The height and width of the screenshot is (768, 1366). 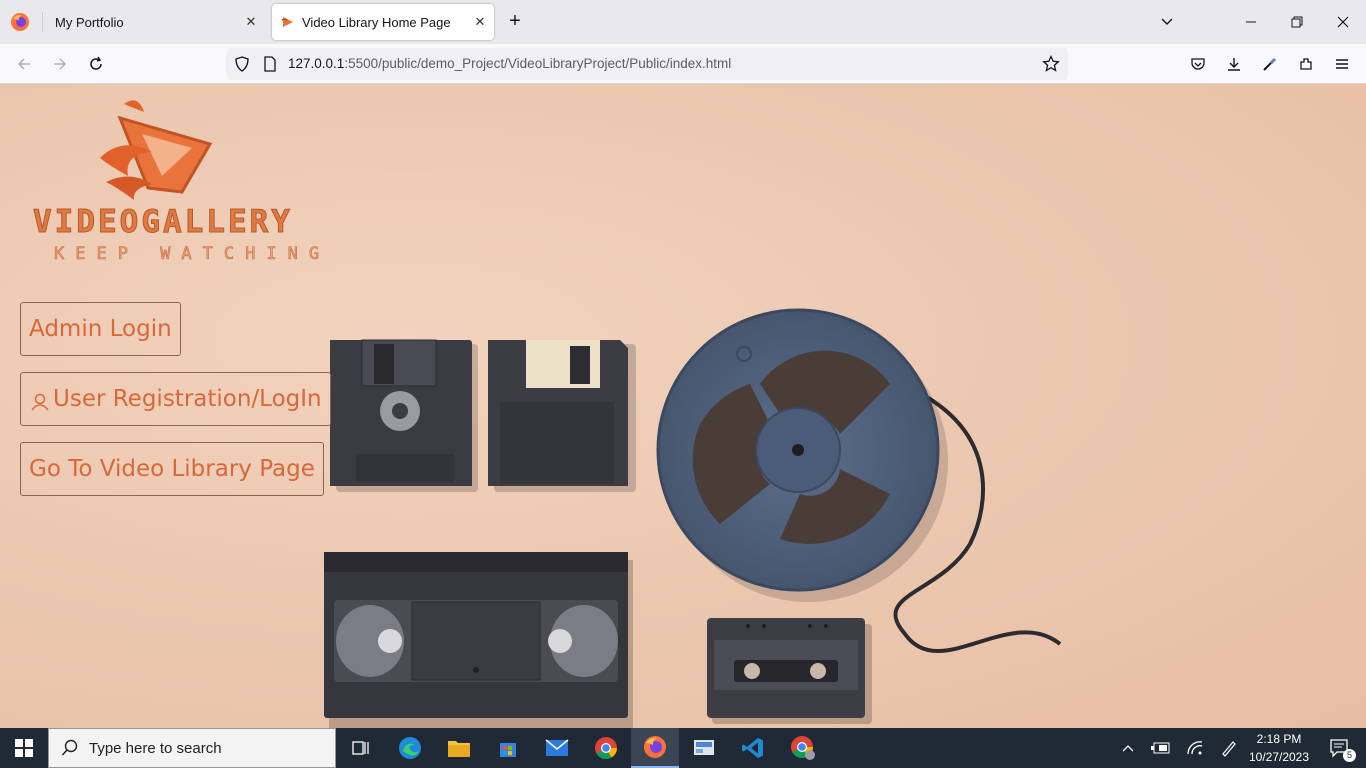 What do you see at coordinates (155, 748) in the screenshot?
I see `search-placeholder: Type here to search` at bounding box center [155, 748].